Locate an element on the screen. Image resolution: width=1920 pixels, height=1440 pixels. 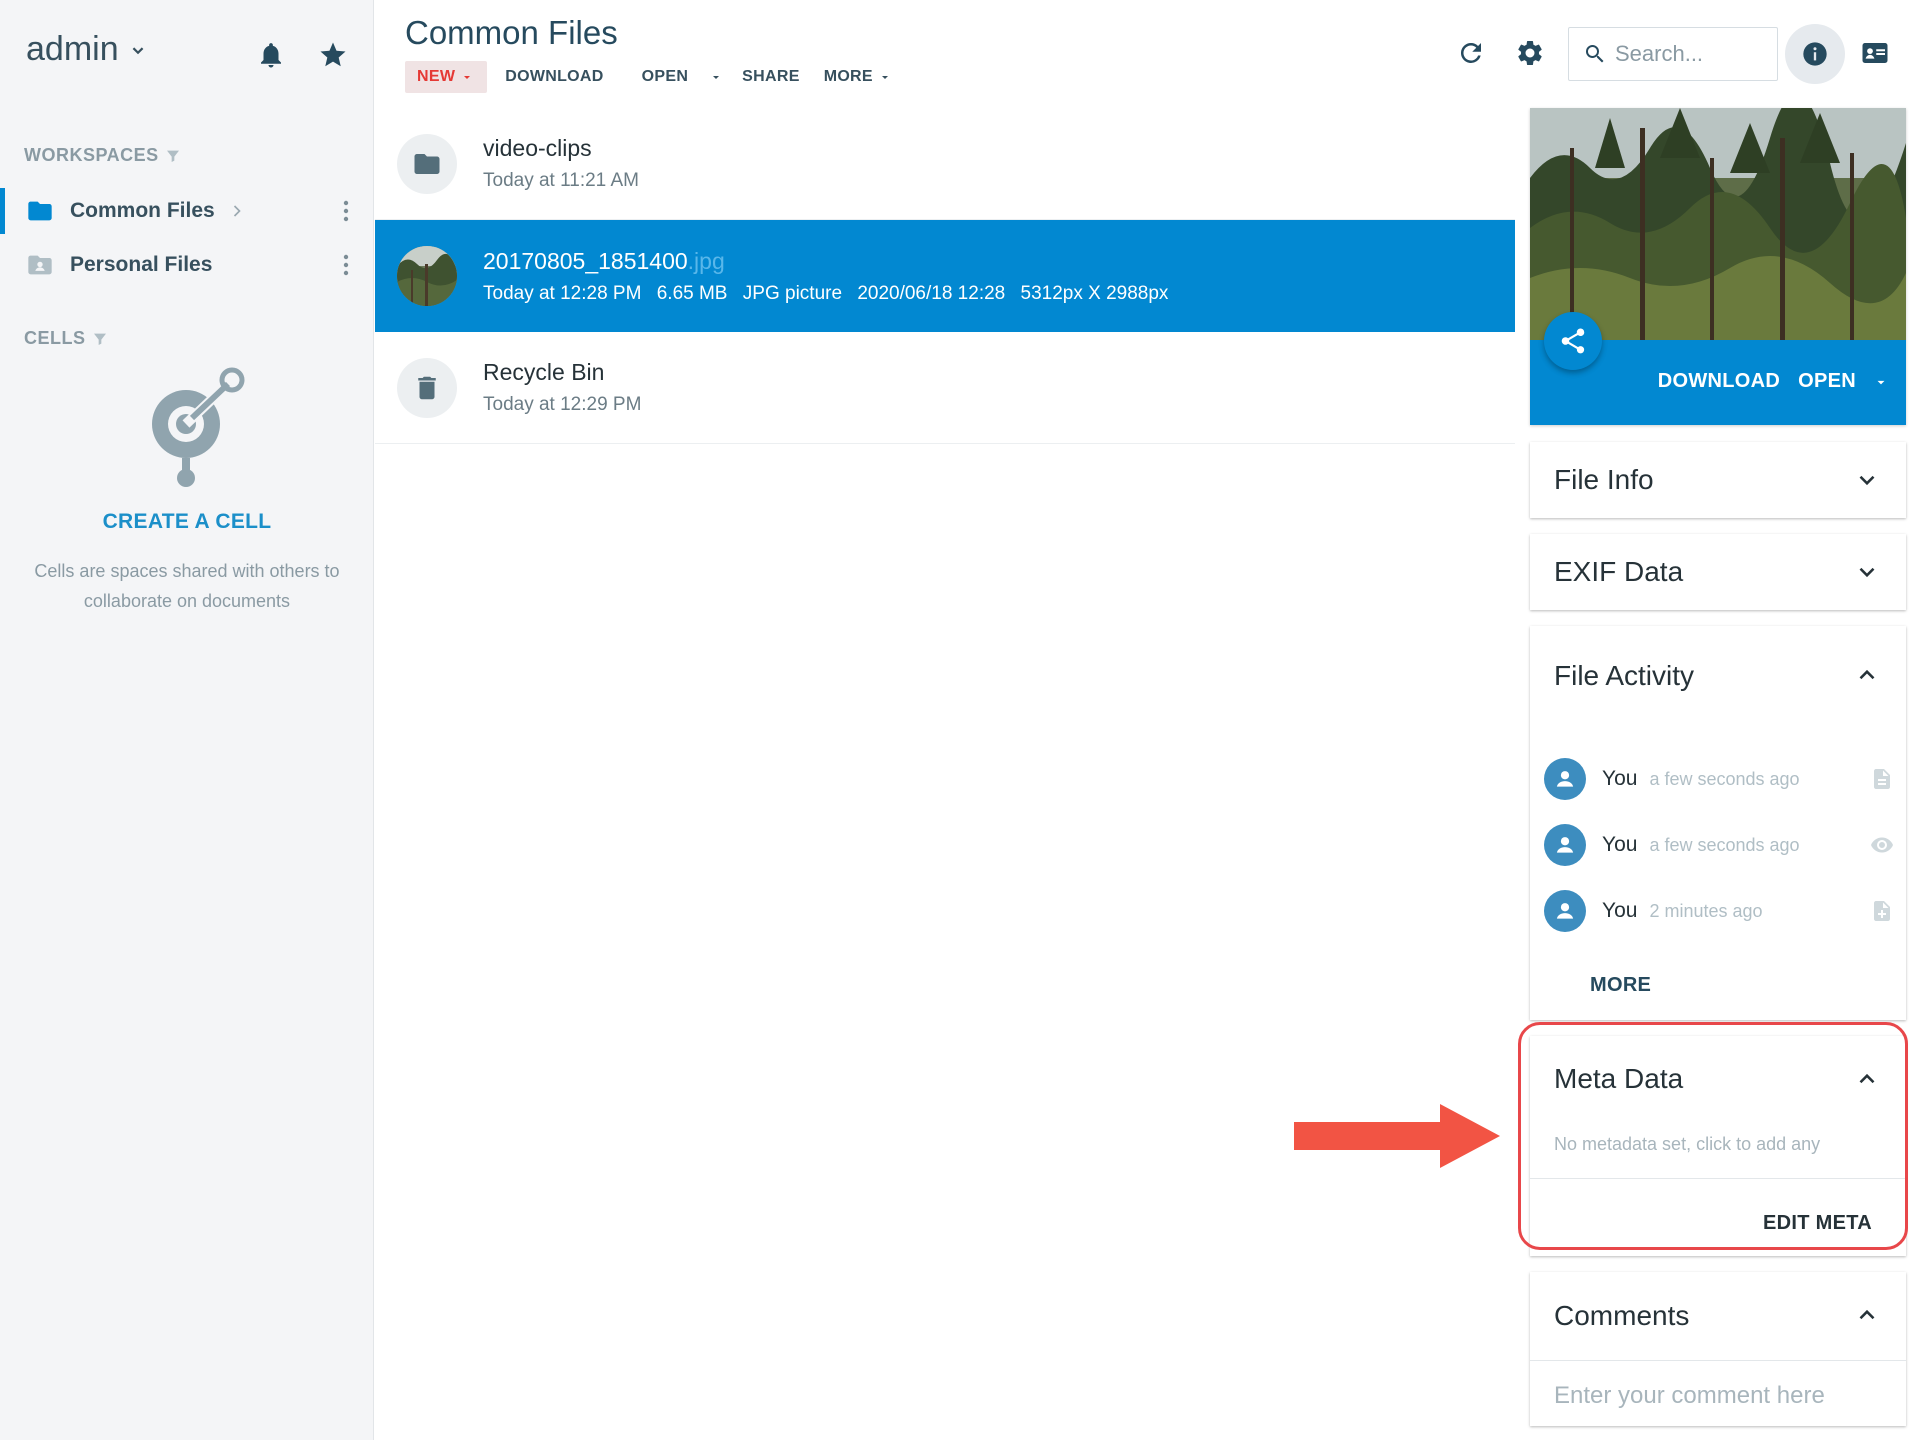
forest-photo is located at coordinates (1718, 224).